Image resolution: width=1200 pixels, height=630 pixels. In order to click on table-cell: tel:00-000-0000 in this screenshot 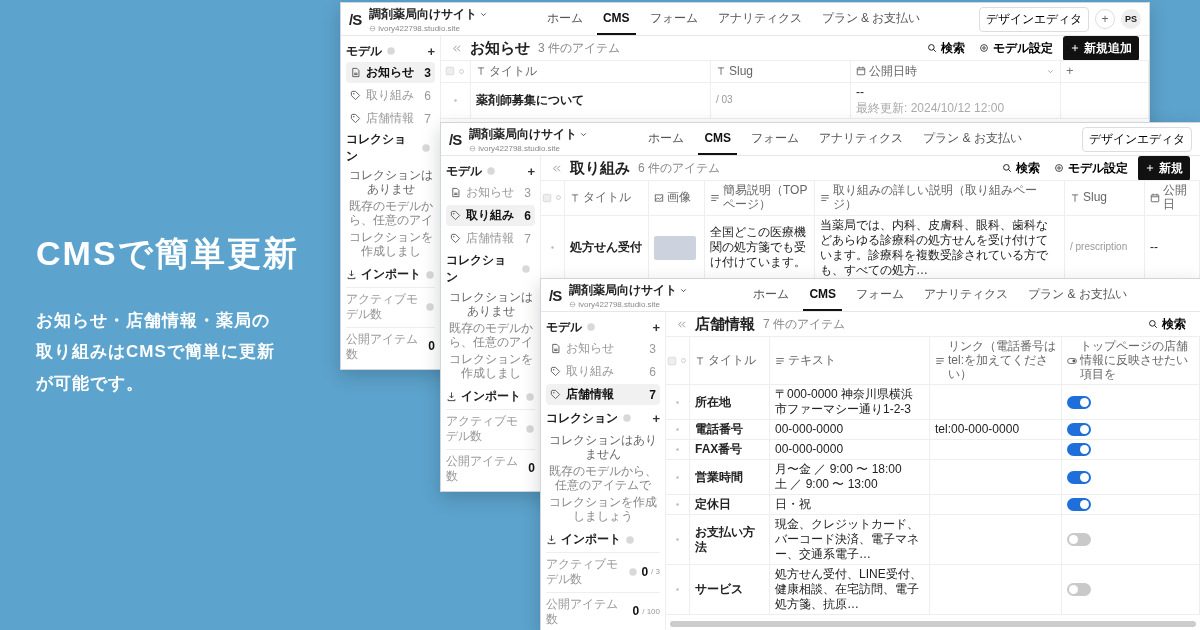, I will do `click(977, 430)`.